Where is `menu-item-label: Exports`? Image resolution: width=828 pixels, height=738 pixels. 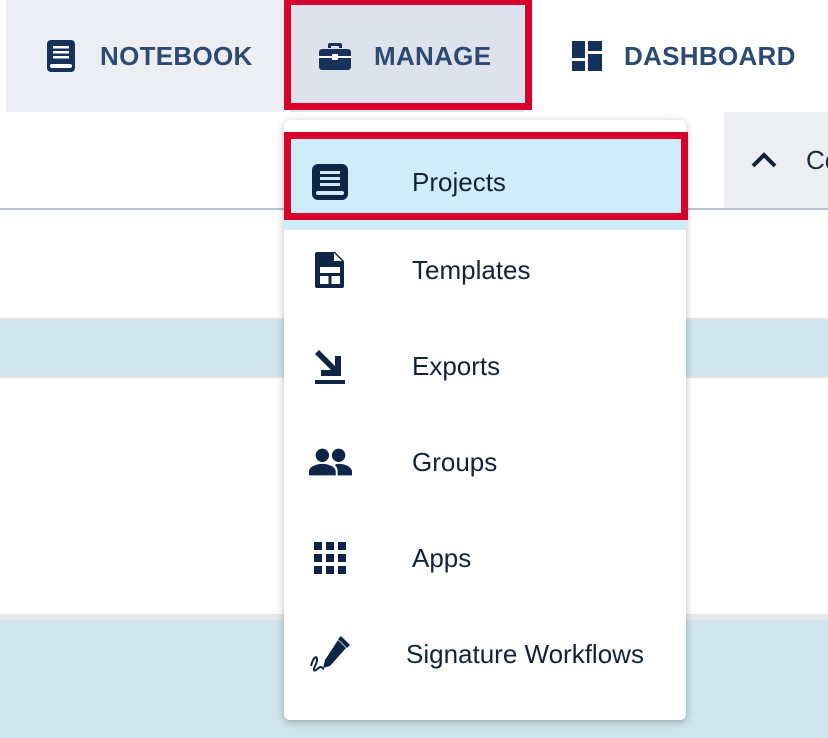 menu-item-label: Exports is located at coordinates (456, 365).